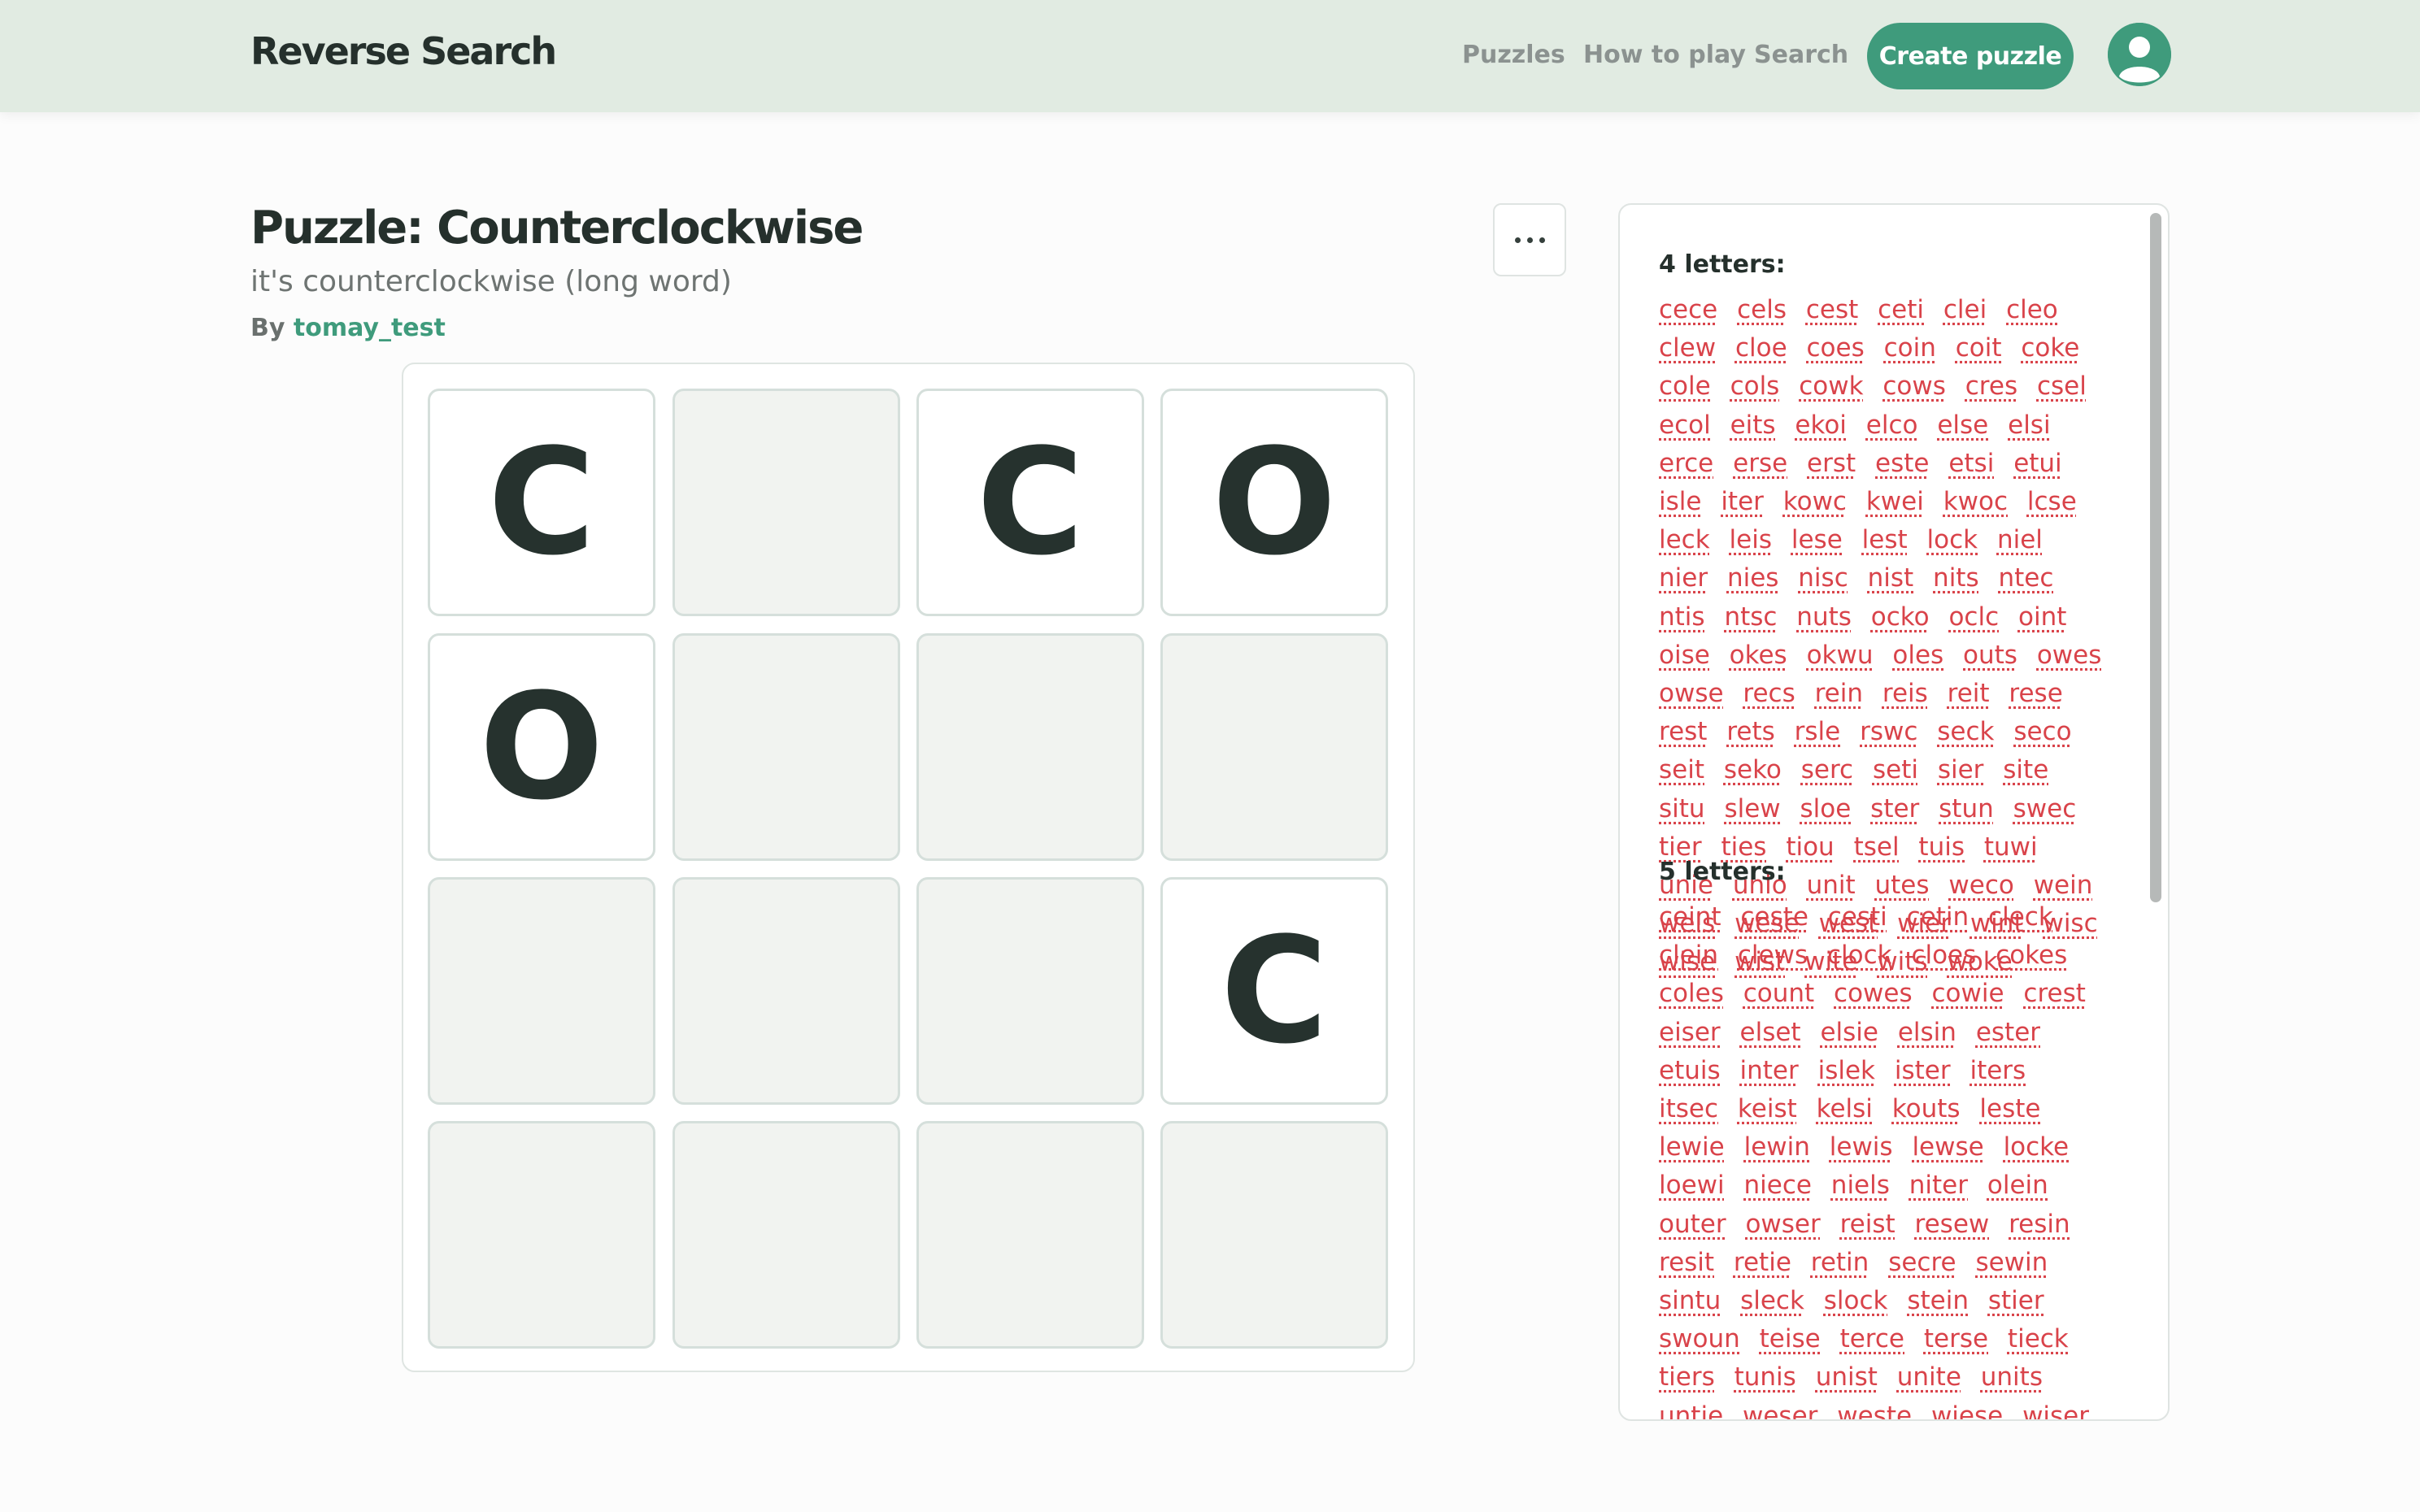 This screenshot has height=1512, width=2420. Describe the element at coordinates (1858, 917) in the screenshot. I see `word-link: cesti` at that location.